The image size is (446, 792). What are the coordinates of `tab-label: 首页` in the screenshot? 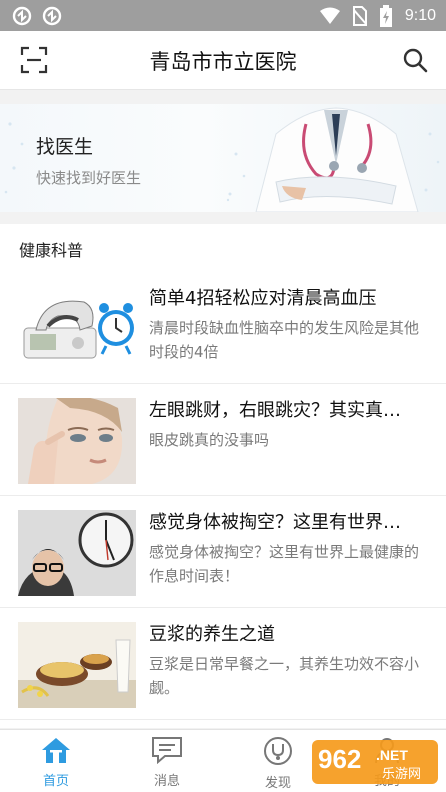 It's located at (55, 781).